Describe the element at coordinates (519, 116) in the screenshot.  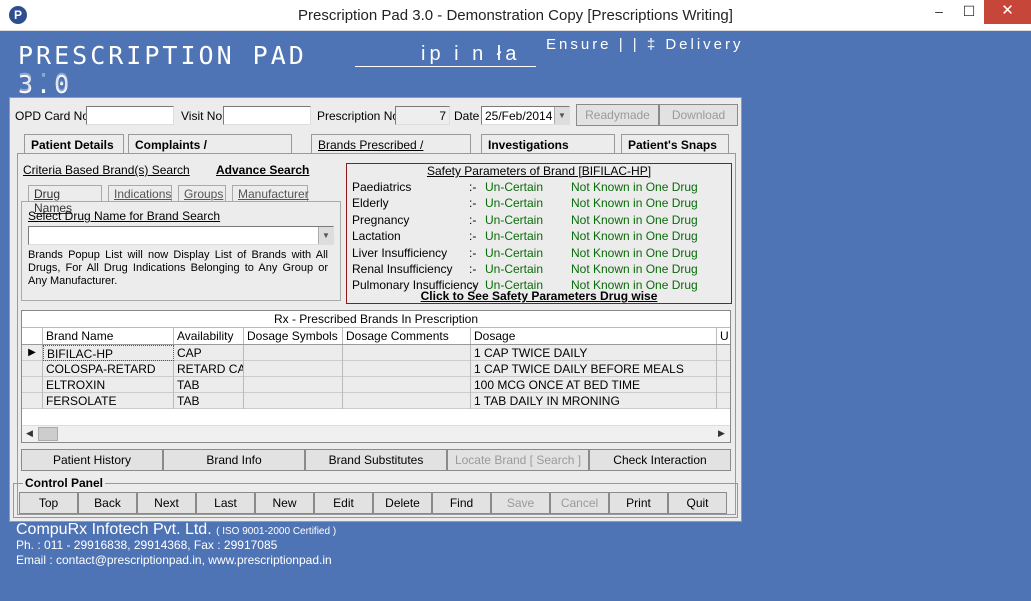
I see `date-value: 25/Feb/2014` at that location.